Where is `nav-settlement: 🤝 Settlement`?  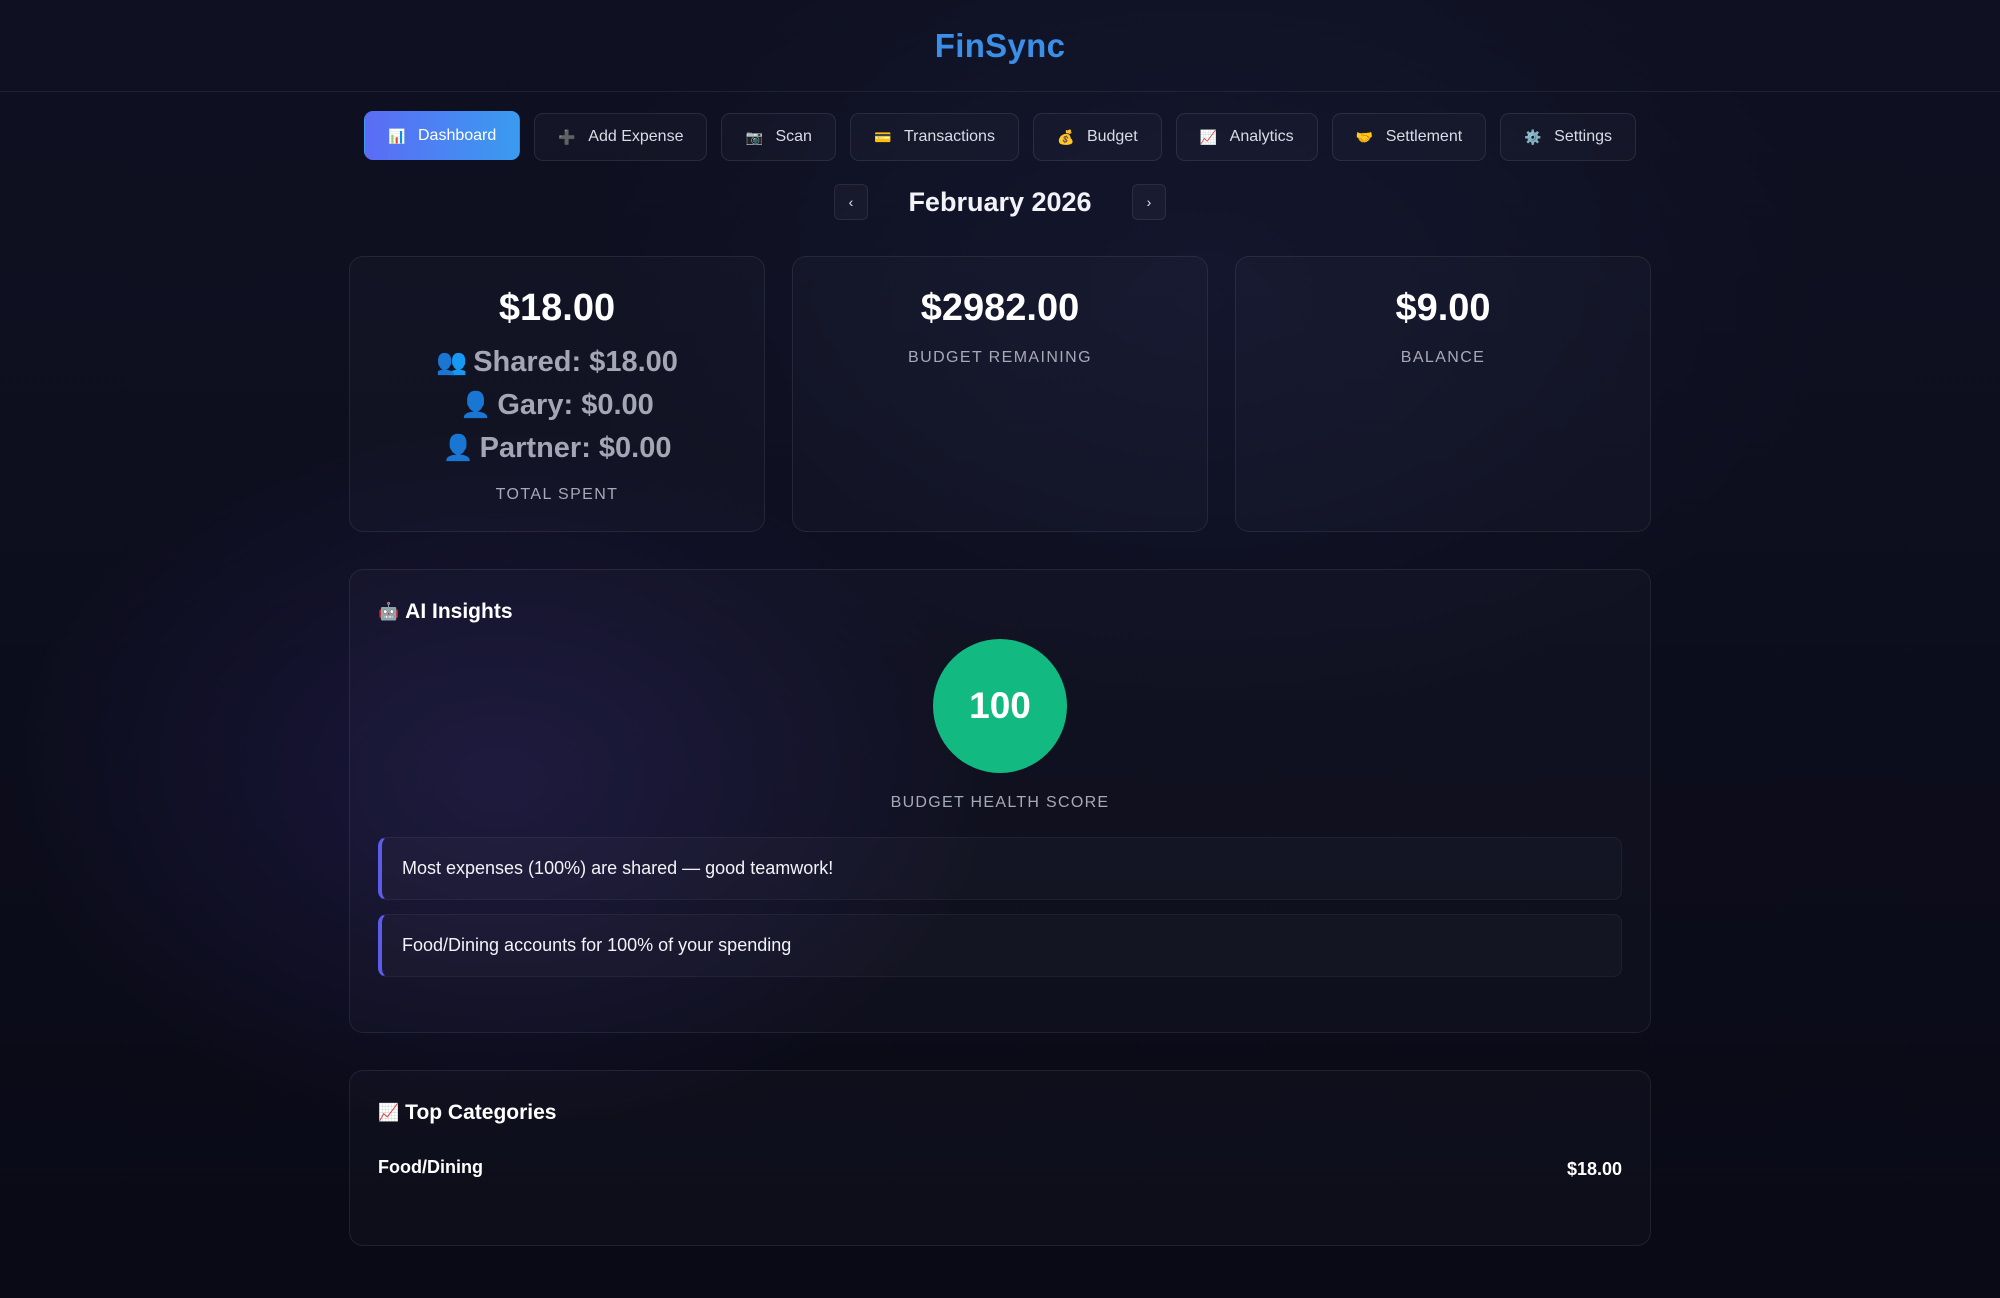
nav-settlement: 🤝 Settlement is located at coordinates (1409, 137).